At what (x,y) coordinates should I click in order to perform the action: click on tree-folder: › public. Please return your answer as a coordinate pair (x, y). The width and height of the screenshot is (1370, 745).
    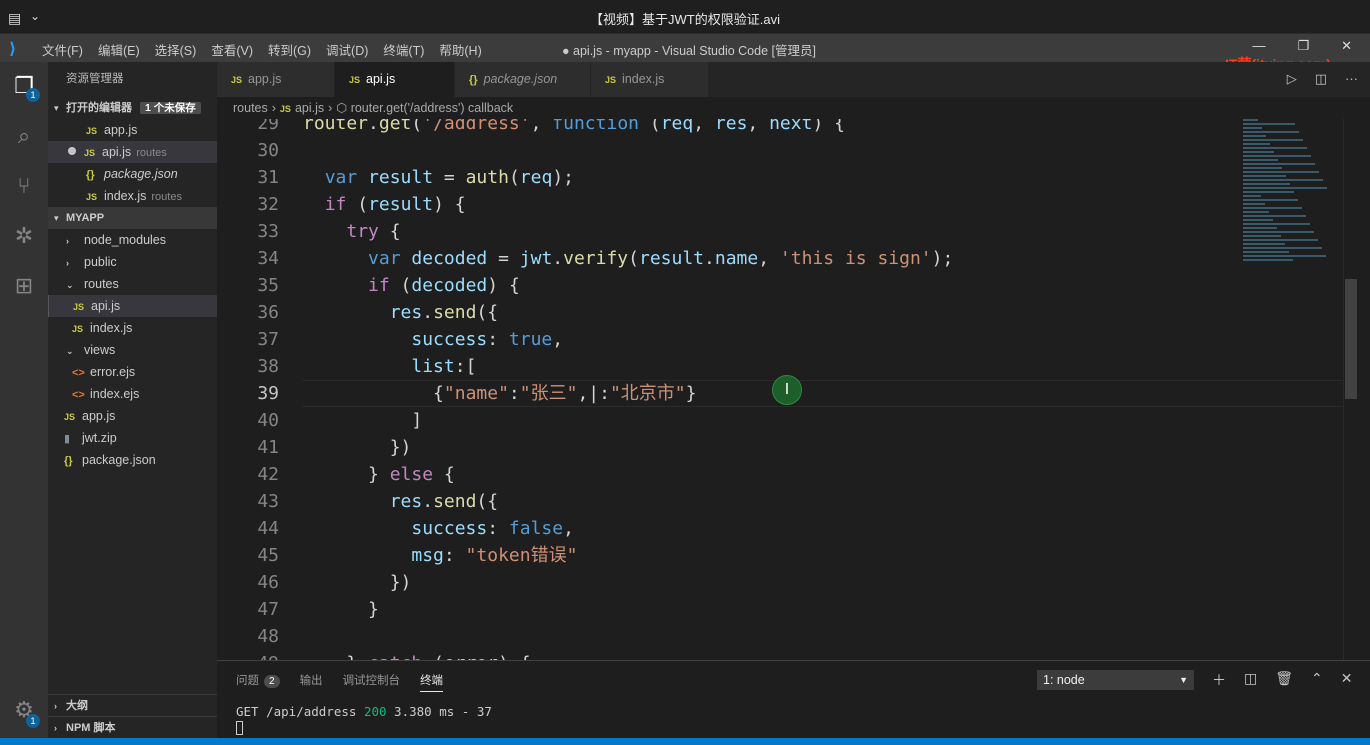
    Looking at the image, I should click on (132, 262).